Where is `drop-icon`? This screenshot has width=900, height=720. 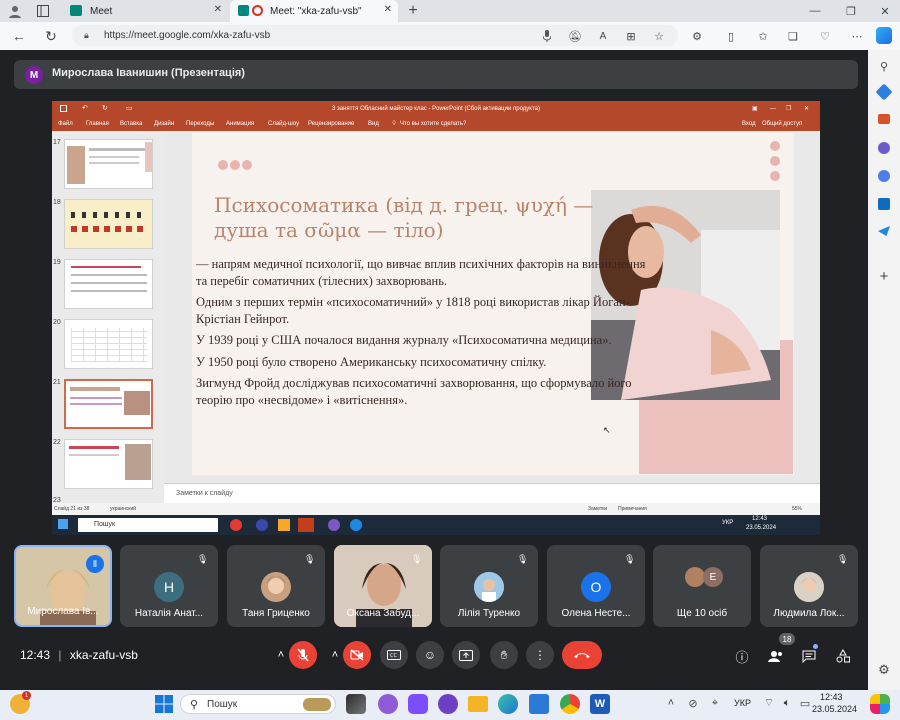 drop-icon is located at coordinates (884, 231).